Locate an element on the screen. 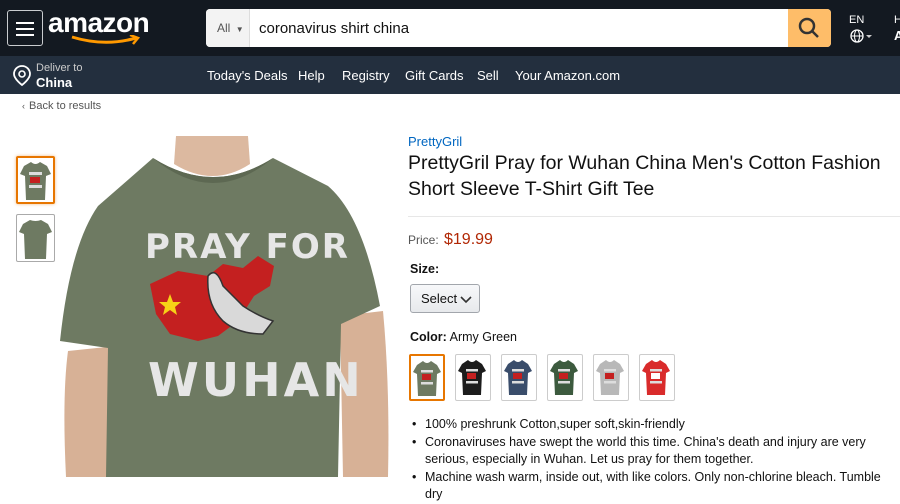 This screenshot has width=900, height=504. search-input is located at coordinates (519, 28).